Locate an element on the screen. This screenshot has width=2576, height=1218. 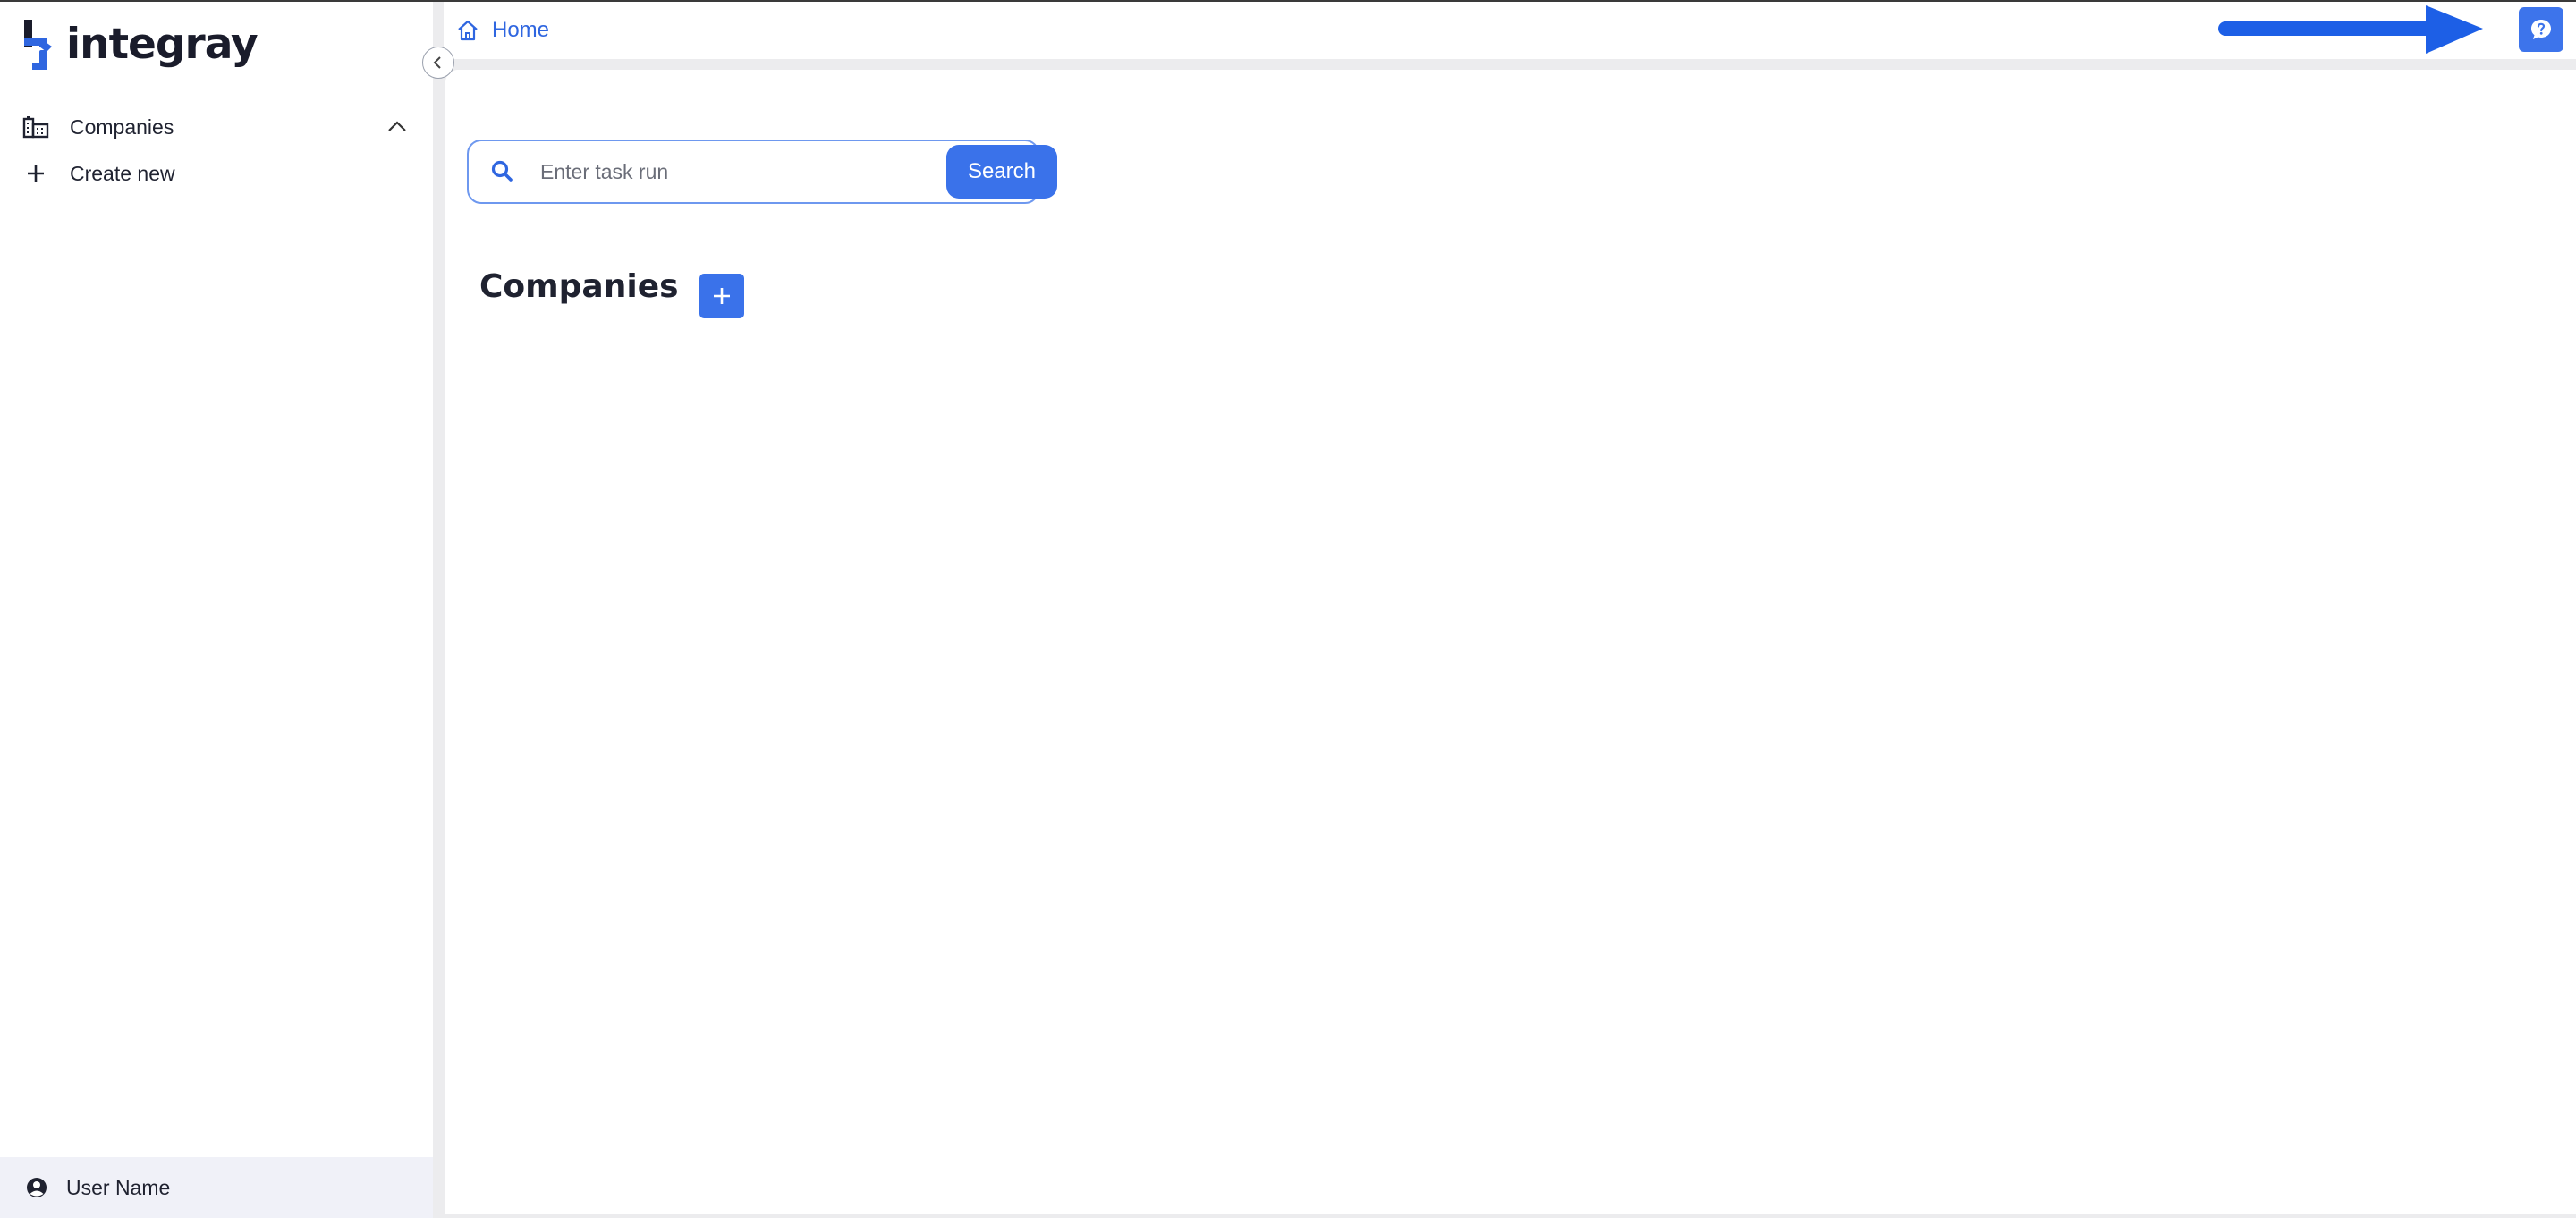
search-button: Search is located at coordinates (1001, 172).